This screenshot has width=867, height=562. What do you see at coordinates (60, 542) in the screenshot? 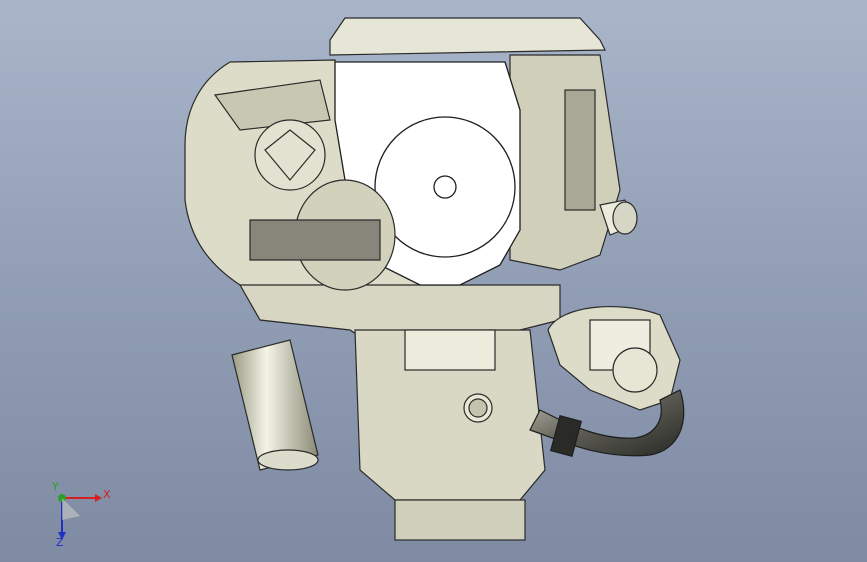
I see `z-axis-label: Z` at bounding box center [60, 542].